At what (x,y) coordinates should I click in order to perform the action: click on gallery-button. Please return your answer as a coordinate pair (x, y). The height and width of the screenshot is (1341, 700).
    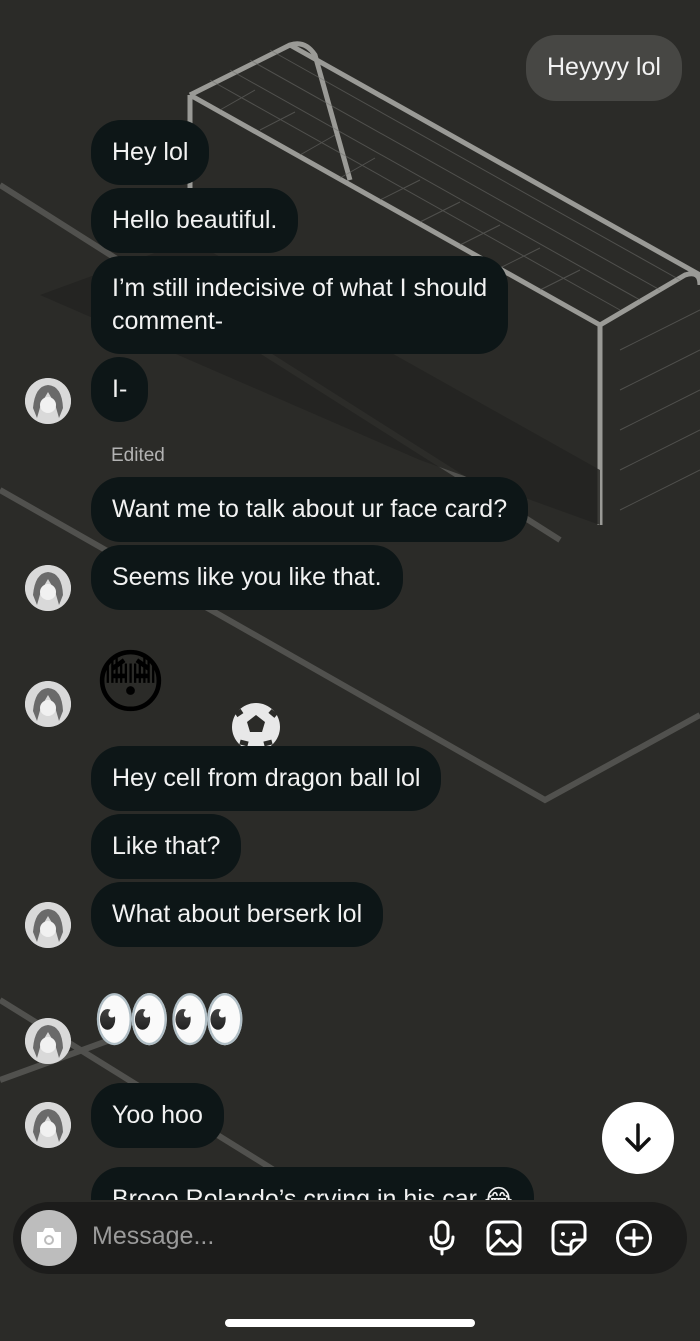
    Looking at the image, I should click on (504, 1238).